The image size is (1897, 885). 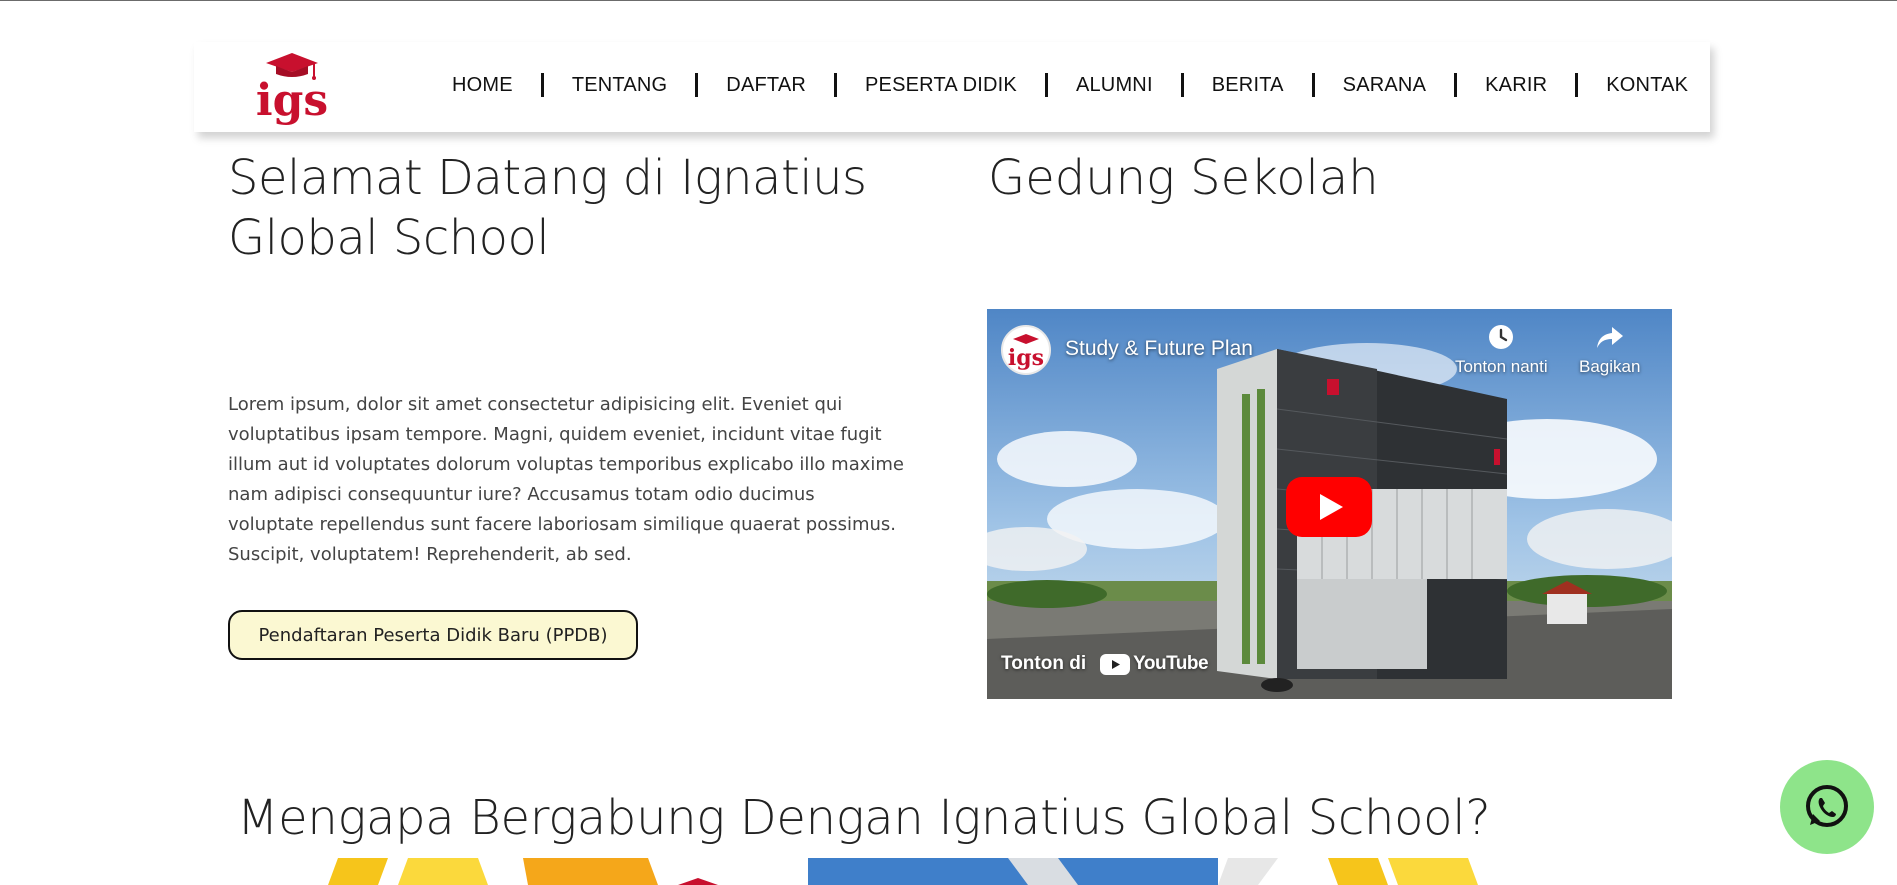 I want to click on feature-images-strip, so click(x=948, y=871).